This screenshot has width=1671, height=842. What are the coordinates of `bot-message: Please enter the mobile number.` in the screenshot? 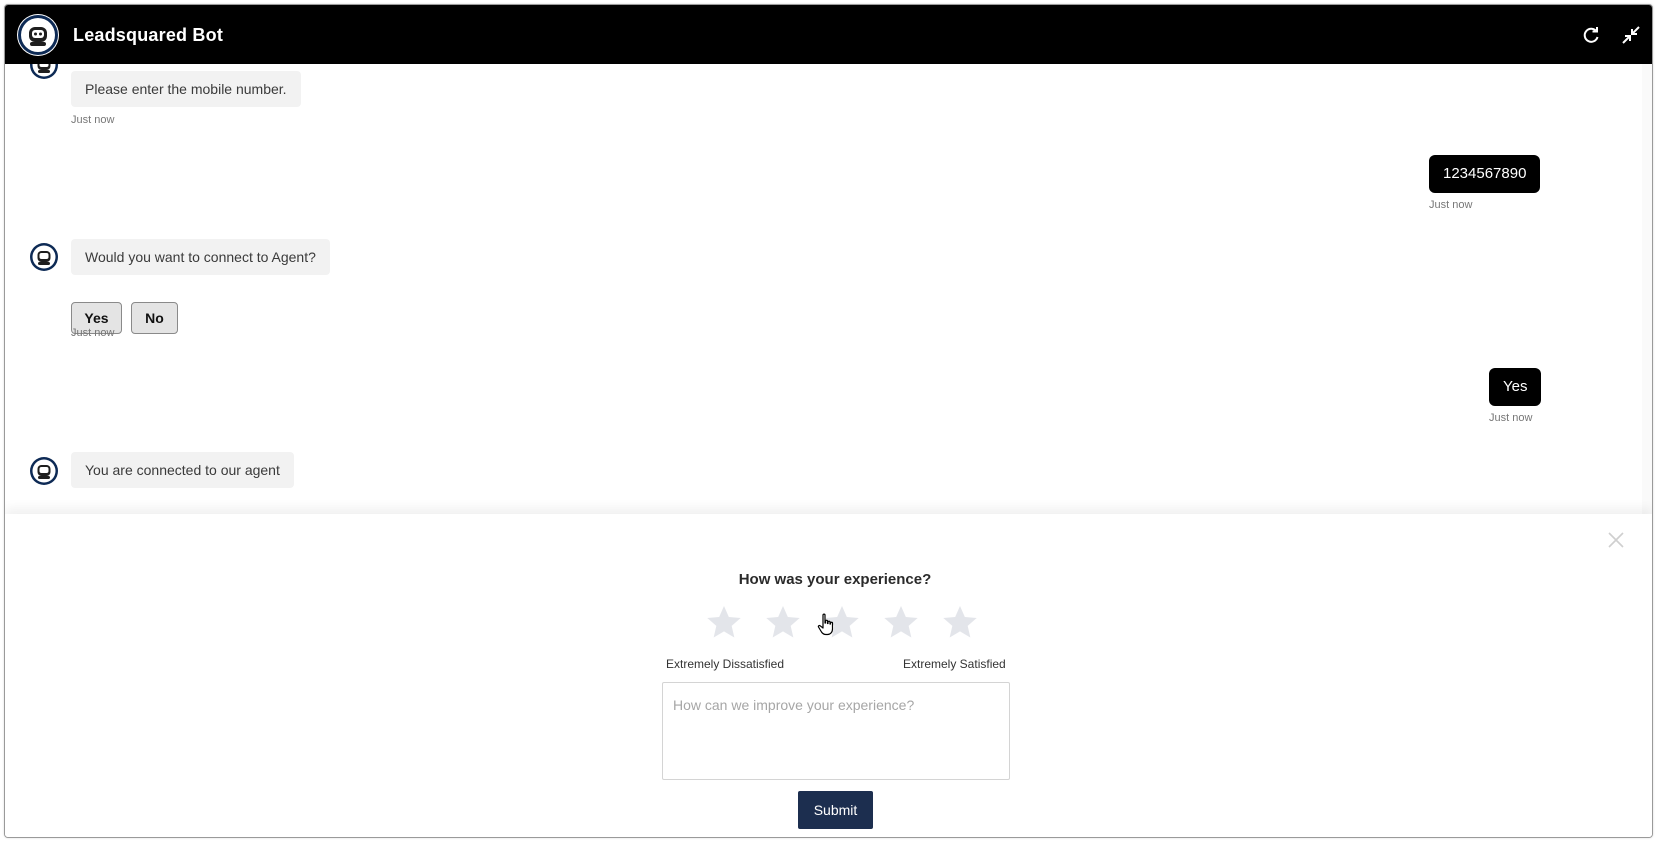 It's located at (186, 89).